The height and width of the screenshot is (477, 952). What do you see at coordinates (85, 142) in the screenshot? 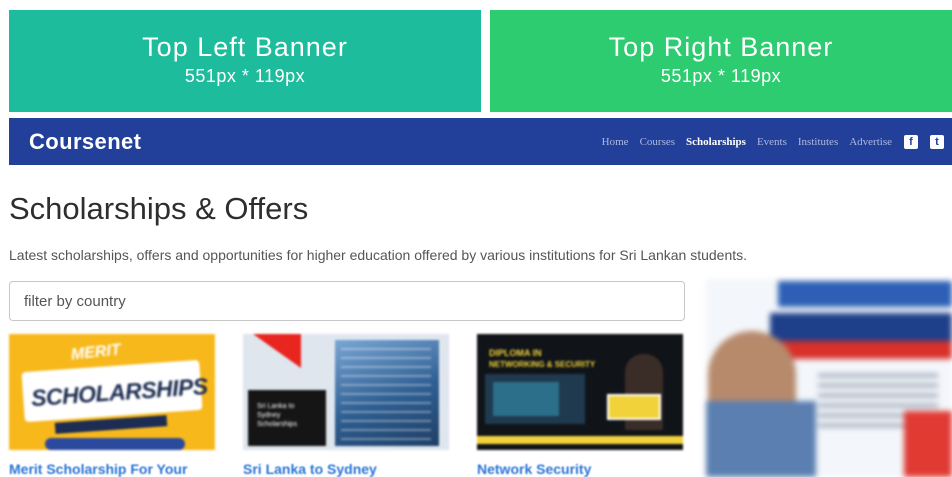
I see `brand-logo: Coursenet` at bounding box center [85, 142].